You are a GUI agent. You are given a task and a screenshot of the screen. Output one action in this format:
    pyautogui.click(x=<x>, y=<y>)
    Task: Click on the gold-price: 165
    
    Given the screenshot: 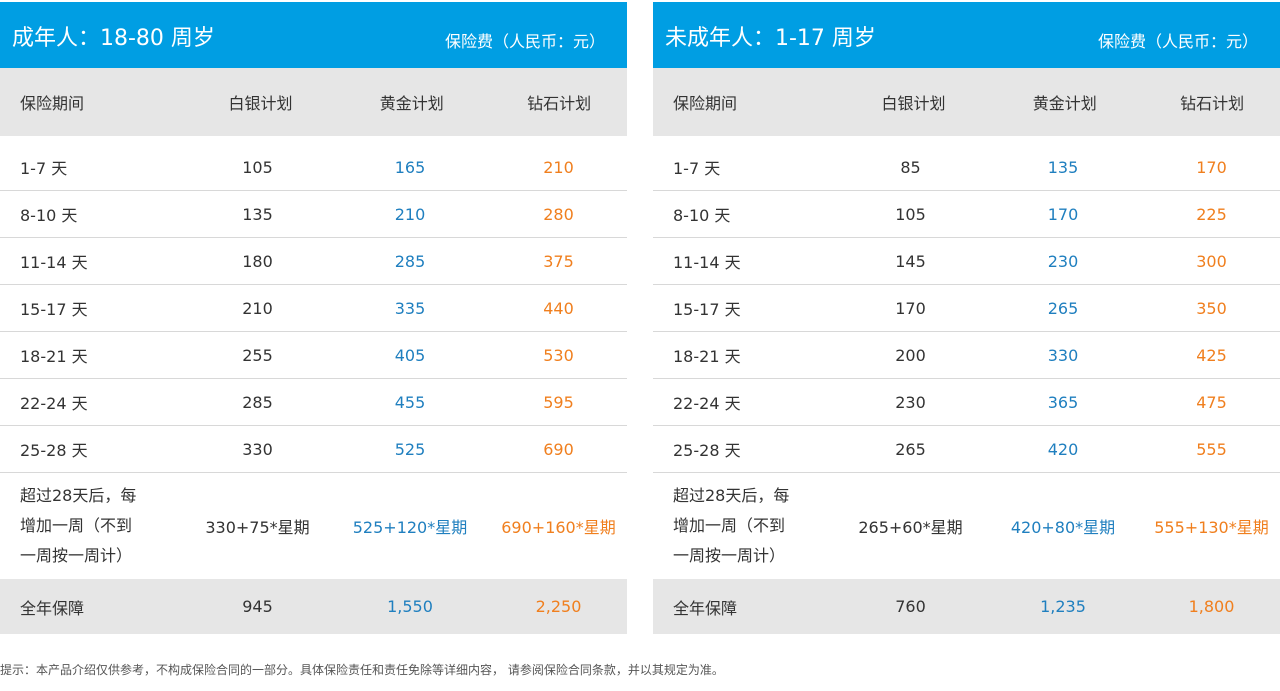 What is the action you would take?
    pyautogui.click(x=410, y=167)
    